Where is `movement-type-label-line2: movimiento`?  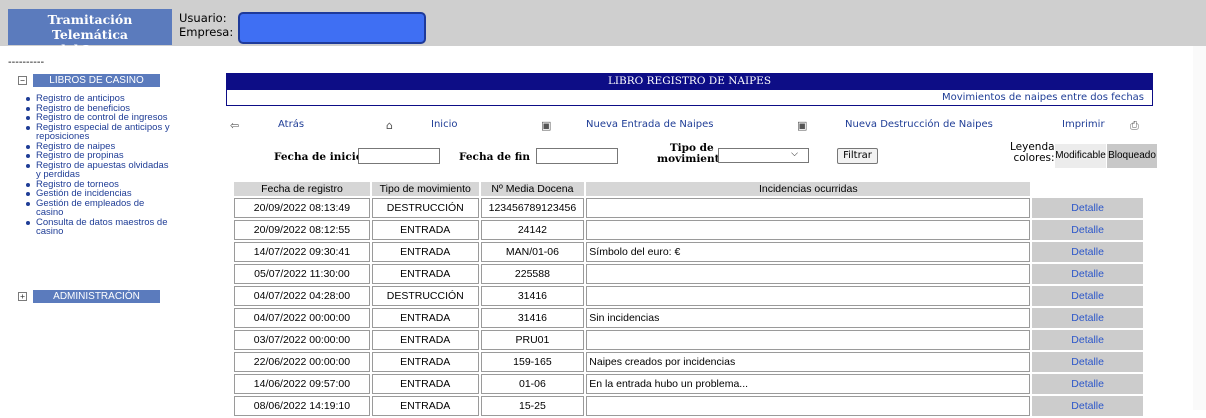 movement-type-label-line2: movimiento is located at coordinates (692, 159).